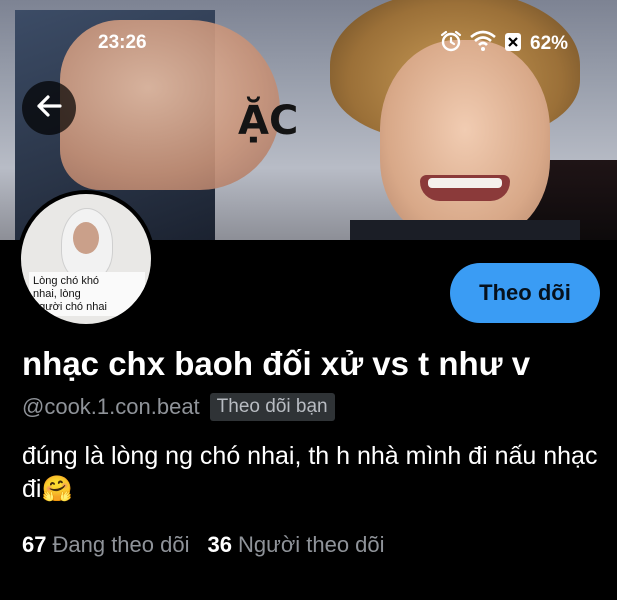 This screenshot has height=600, width=617. Describe the element at coordinates (70, 307) in the screenshot. I see `avatar-sign-line: người chó nhai` at that location.